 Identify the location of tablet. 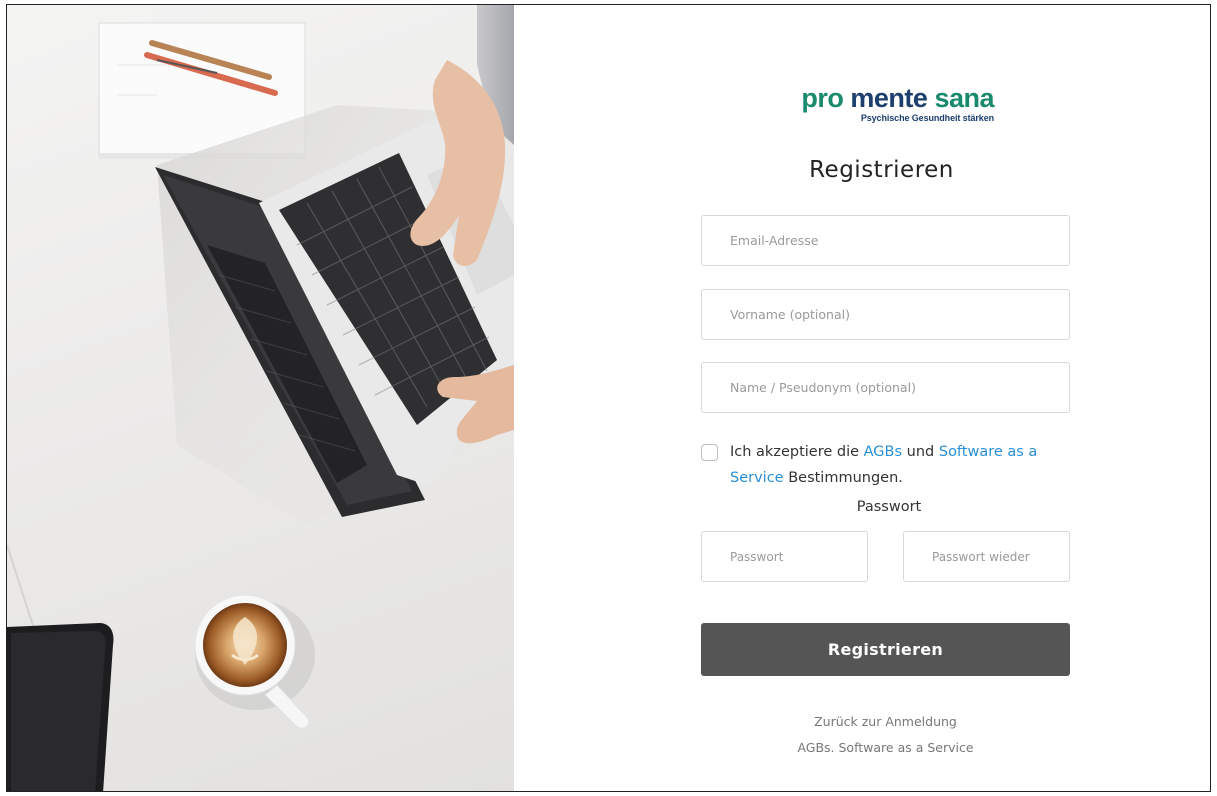
(60, 707).